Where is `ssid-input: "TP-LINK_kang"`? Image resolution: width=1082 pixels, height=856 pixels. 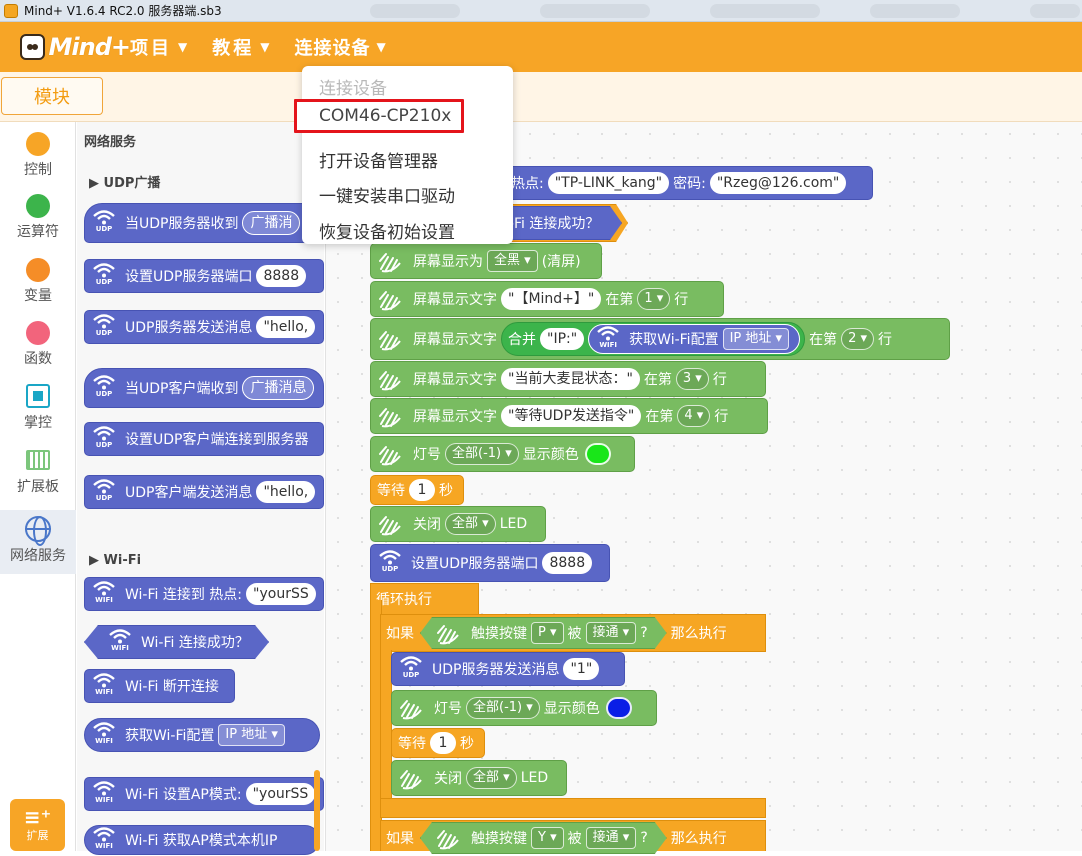
ssid-input: "TP-LINK_kang" is located at coordinates (608, 183).